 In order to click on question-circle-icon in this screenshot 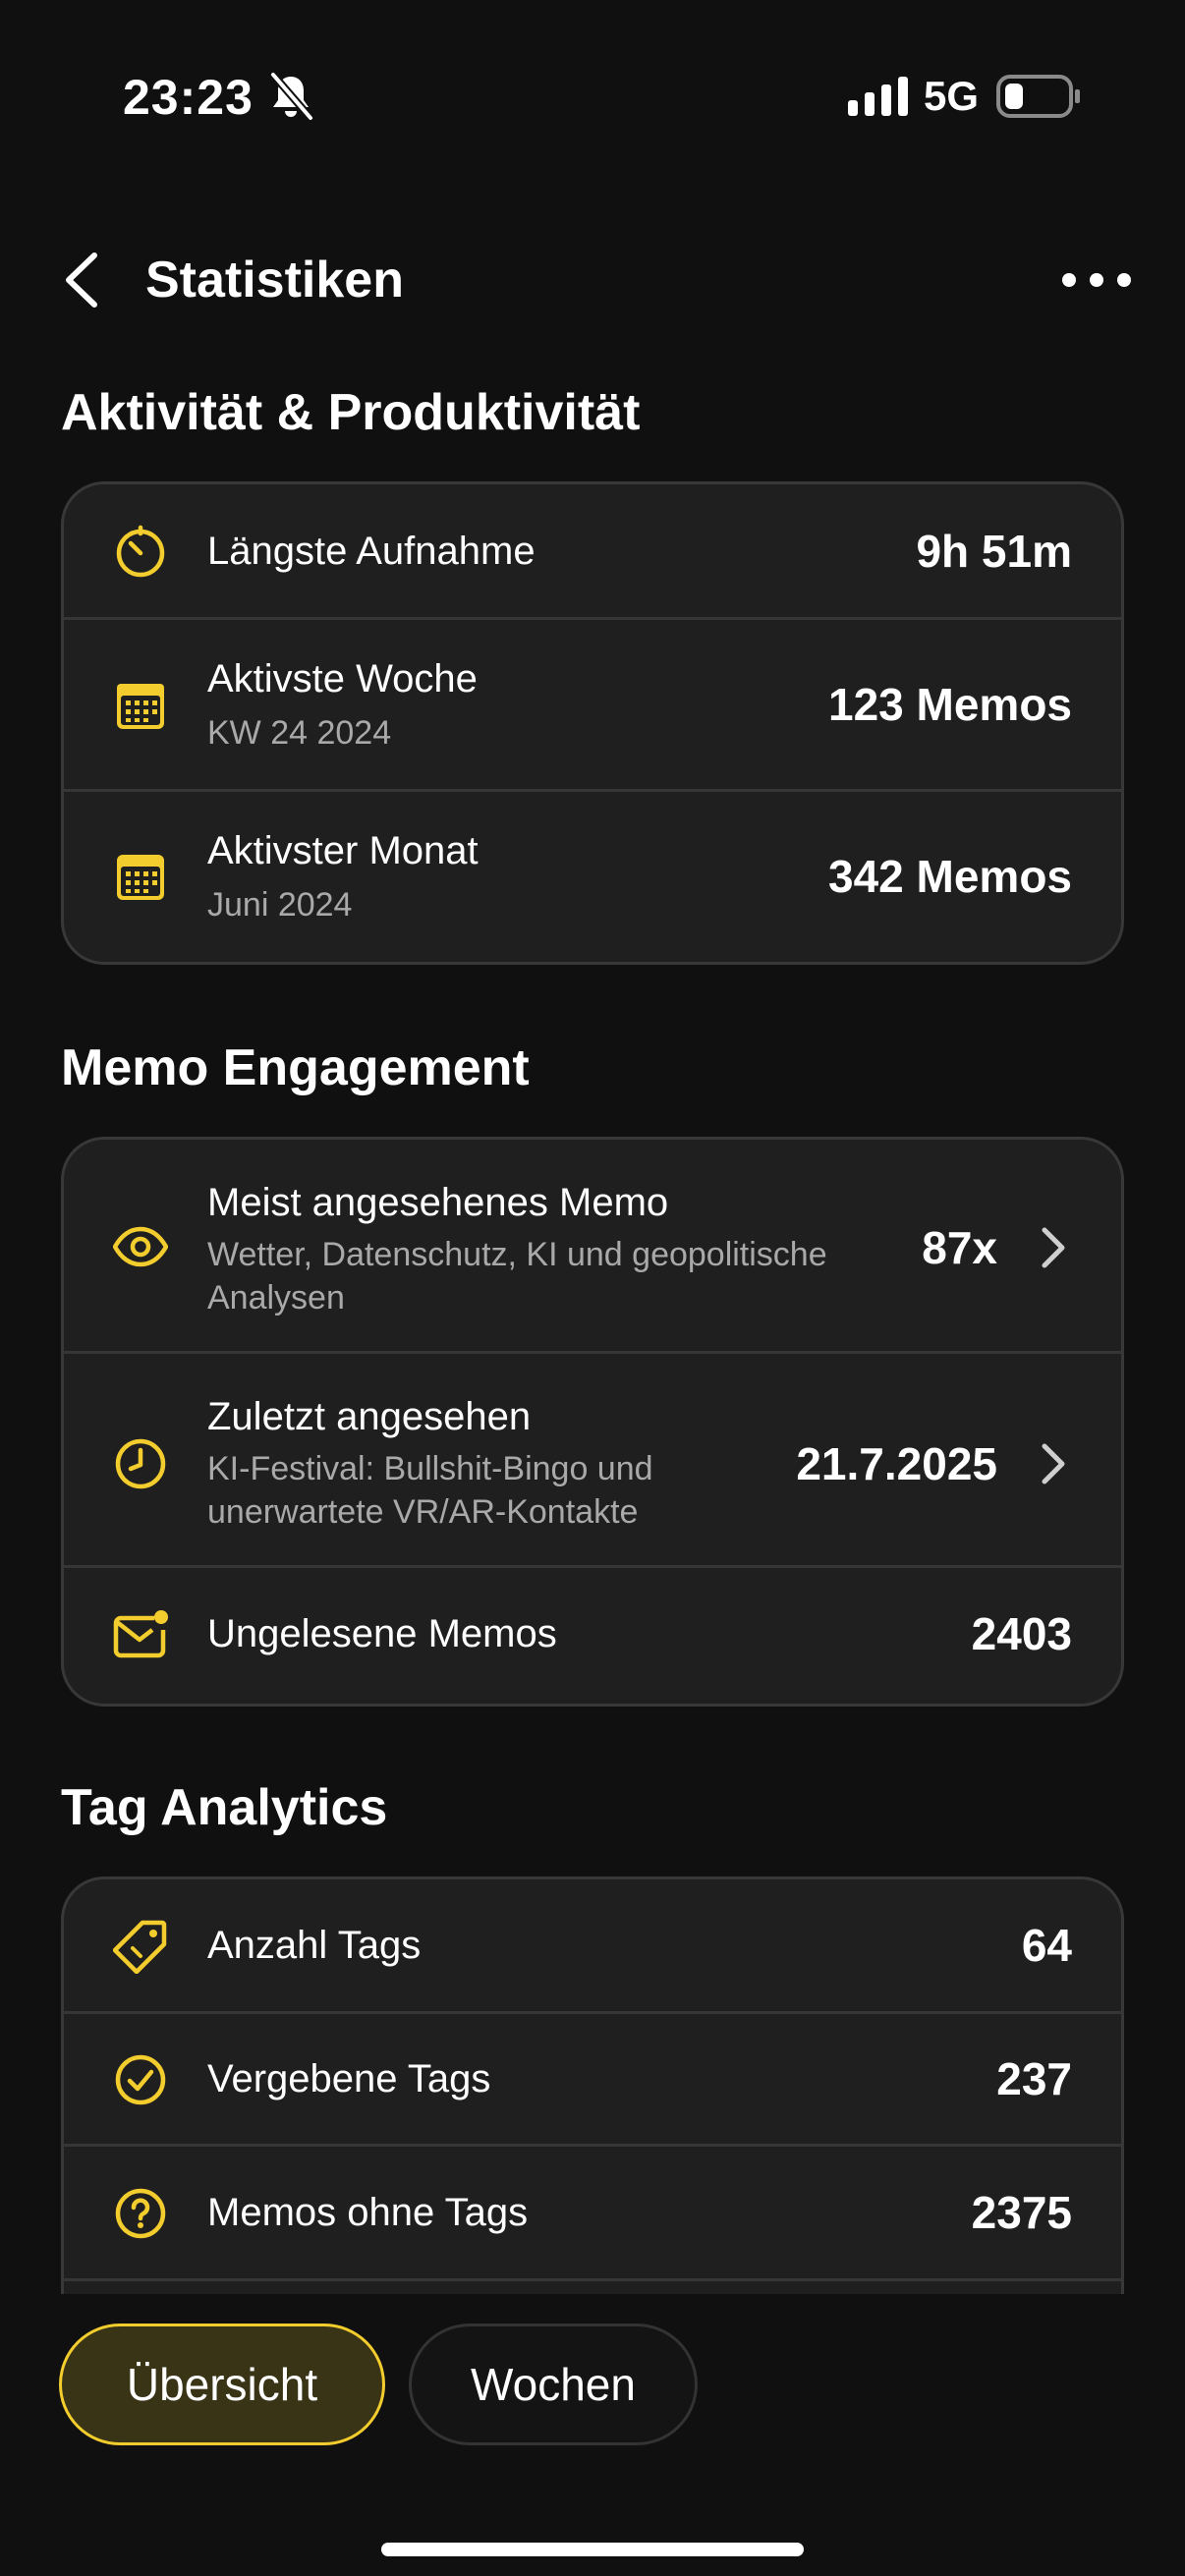, I will do `click(140, 2213)`.